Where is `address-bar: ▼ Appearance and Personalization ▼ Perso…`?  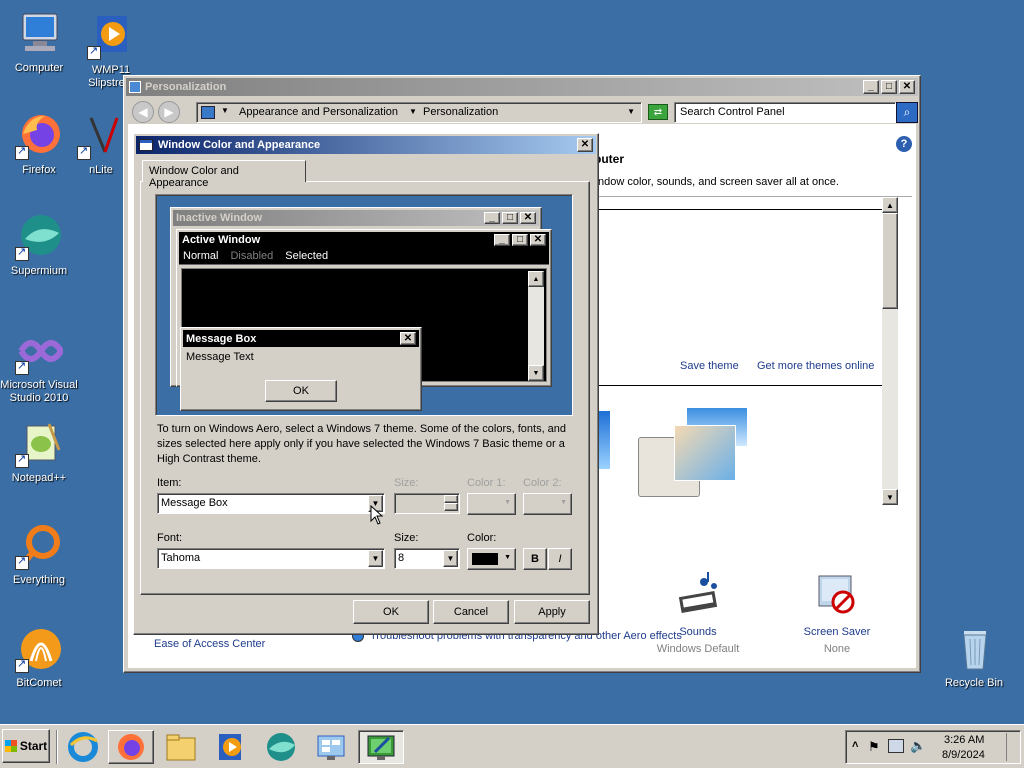
address-bar: ▼ Appearance and Personalization ▼ Perso… is located at coordinates (419, 112).